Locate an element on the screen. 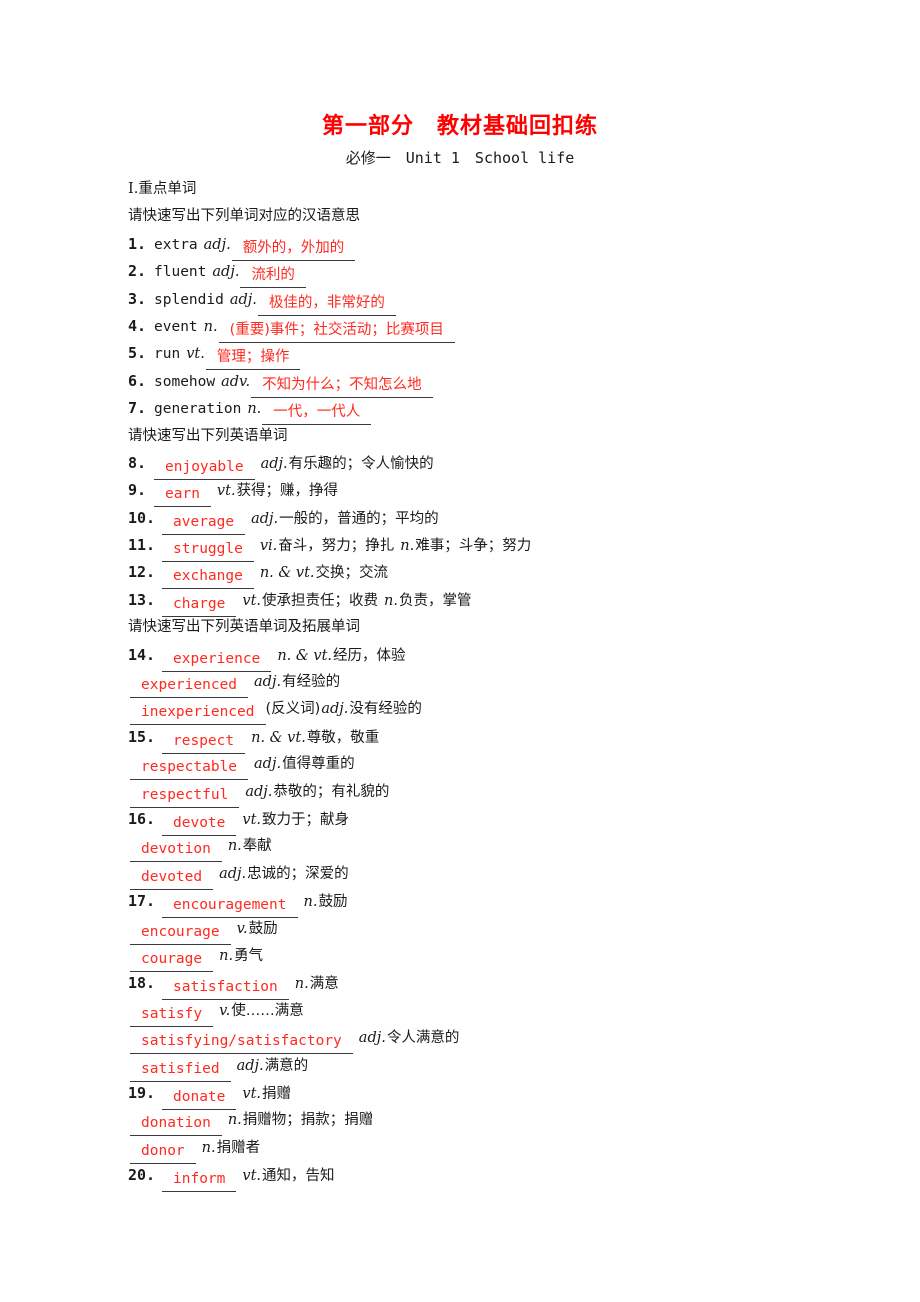 This screenshot has width=920, height=1302. item-number: 10. is located at coordinates (142, 517).